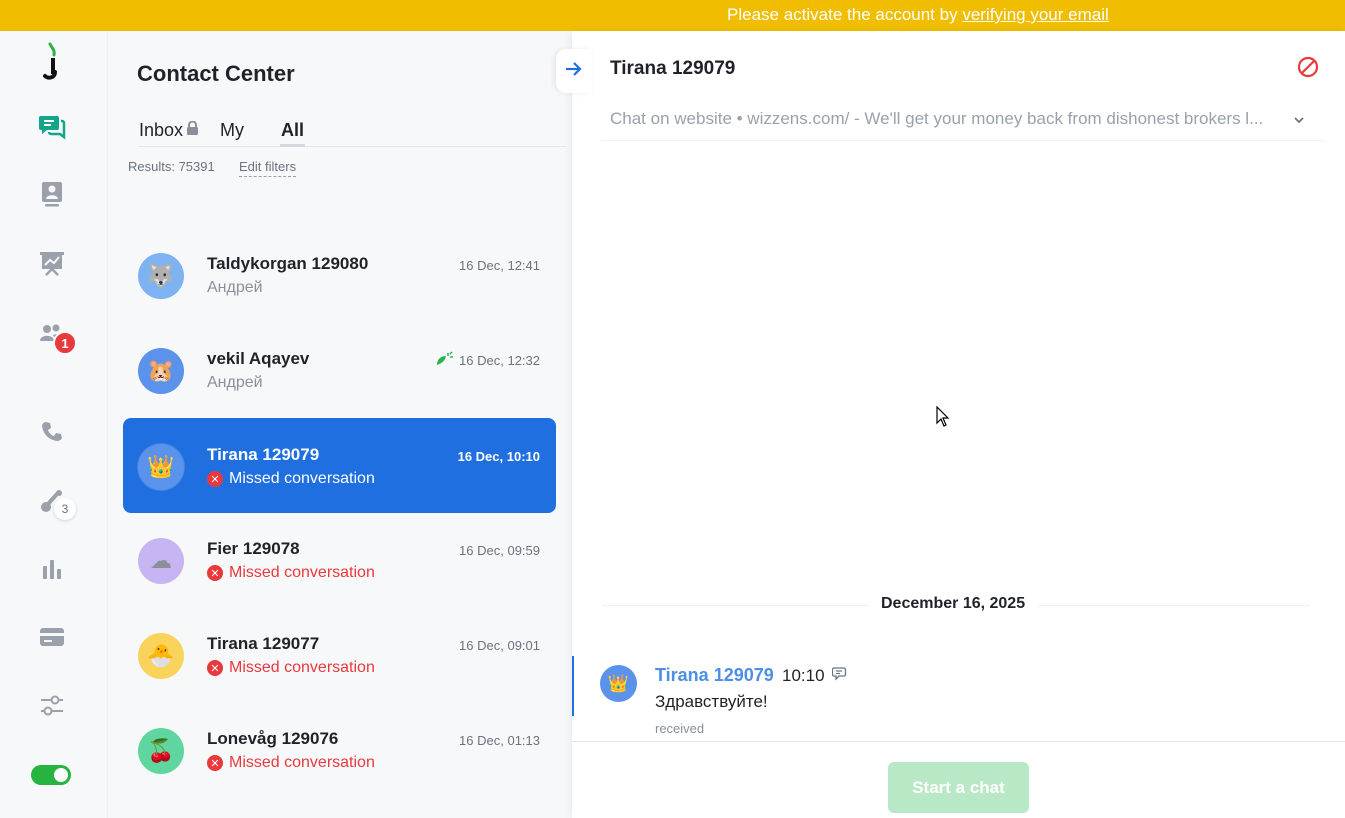 The image size is (1345, 818). What do you see at coordinates (161, 467) in the screenshot?
I see `avatar: 👑` at bounding box center [161, 467].